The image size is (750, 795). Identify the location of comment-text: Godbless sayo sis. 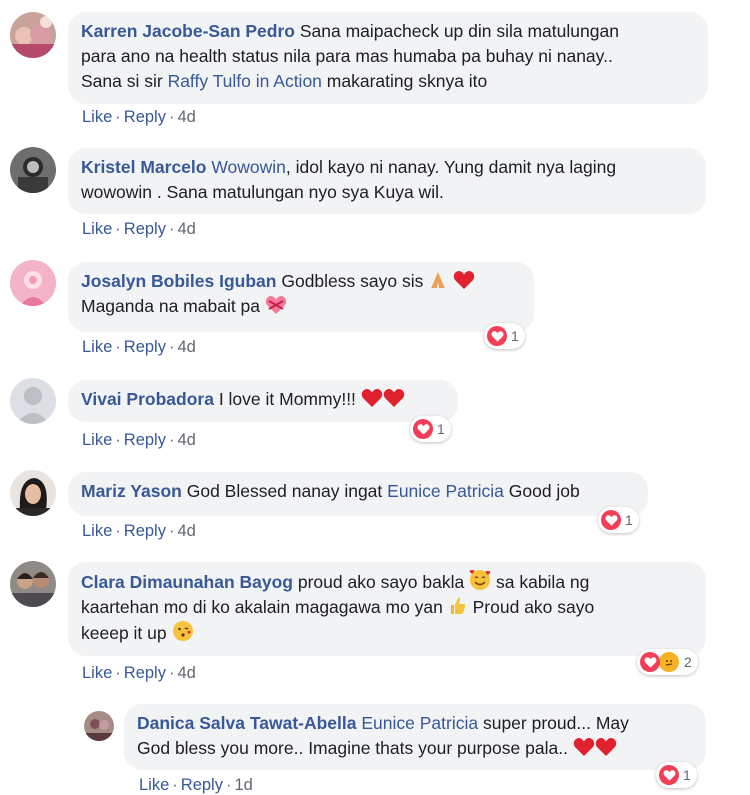
(352, 281).